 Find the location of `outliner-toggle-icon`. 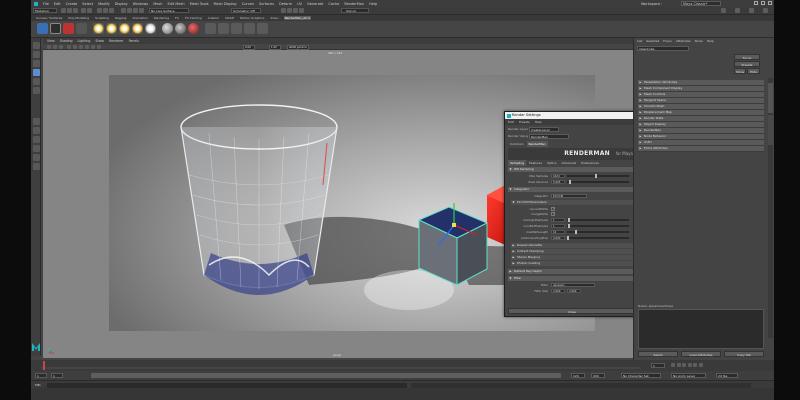

outliner-toggle-icon is located at coordinates (765, 10).